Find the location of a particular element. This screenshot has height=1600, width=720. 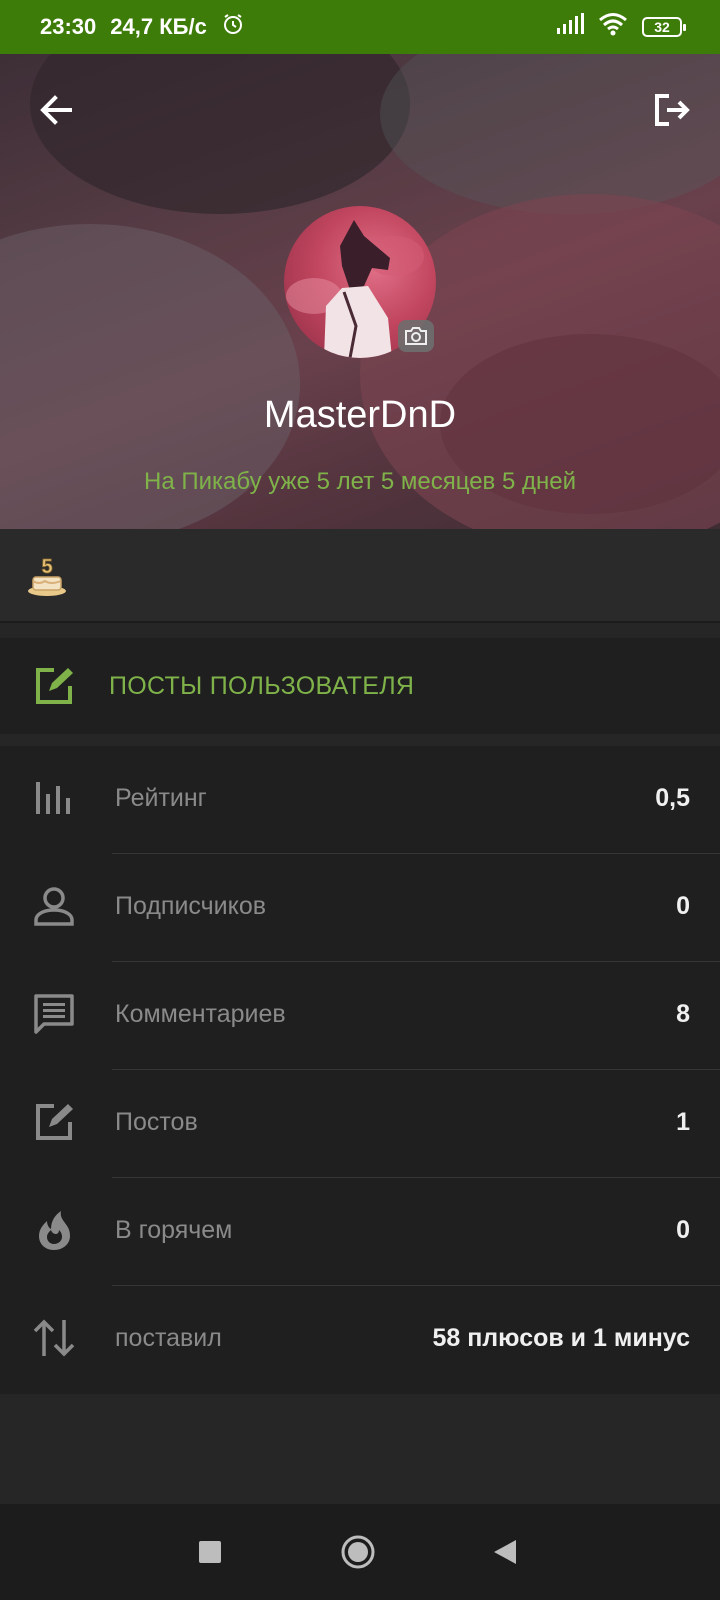

stat-label: Комментариев is located at coordinates (200, 1014).